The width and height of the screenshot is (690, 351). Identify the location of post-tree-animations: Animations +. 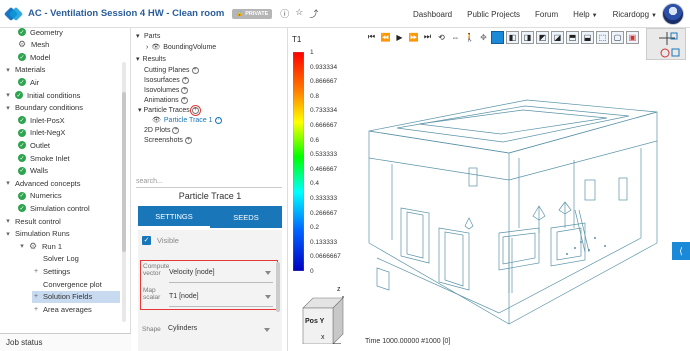
(166, 100).